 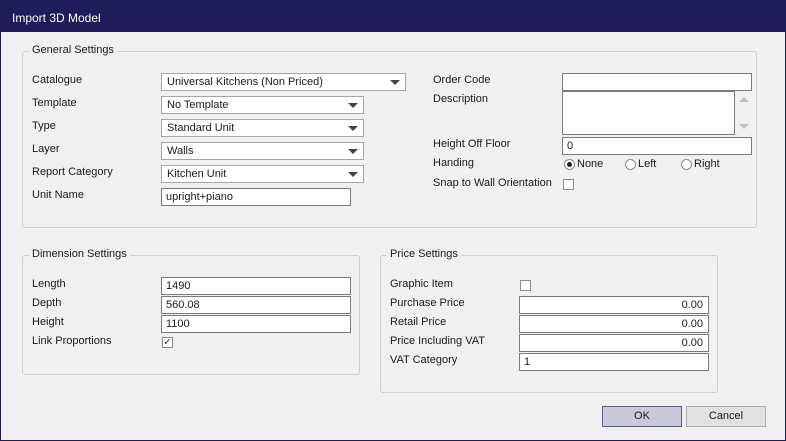 What do you see at coordinates (692, 343) in the screenshot?
I see `price-inc-vat-value: 0.00` at bounding box center [692, 343].